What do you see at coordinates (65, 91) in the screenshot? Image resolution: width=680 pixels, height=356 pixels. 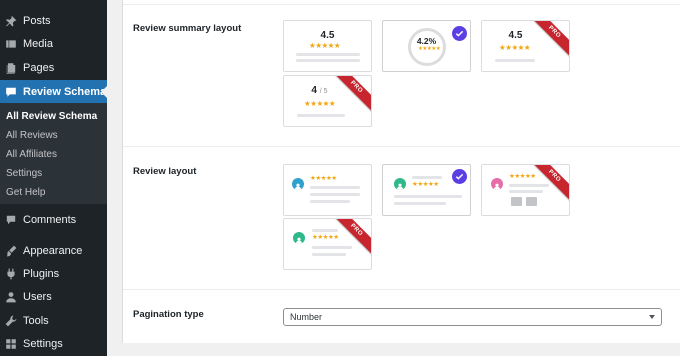 I see `menu-review-schema-label: Review Schema` at bounding box center [65, 91].